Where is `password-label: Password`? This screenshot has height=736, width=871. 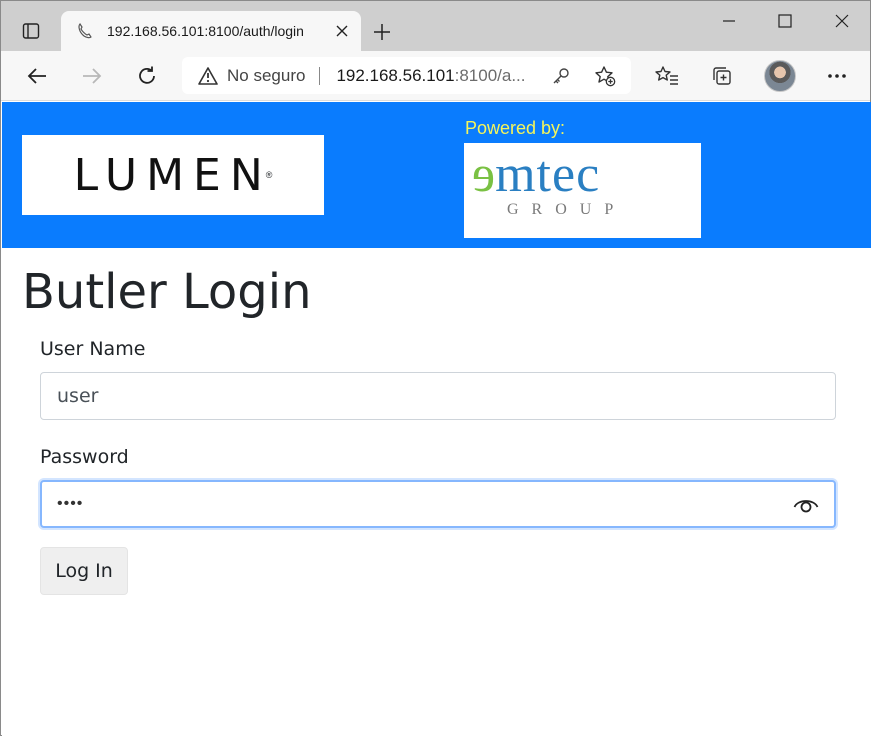
password-label: Password is located at coordinates (84, 457).